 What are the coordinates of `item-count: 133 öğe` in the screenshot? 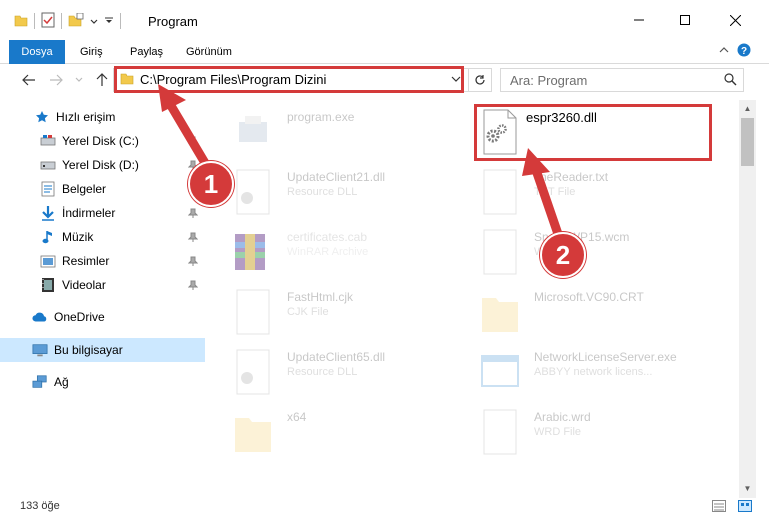 It's located at (40, 506).